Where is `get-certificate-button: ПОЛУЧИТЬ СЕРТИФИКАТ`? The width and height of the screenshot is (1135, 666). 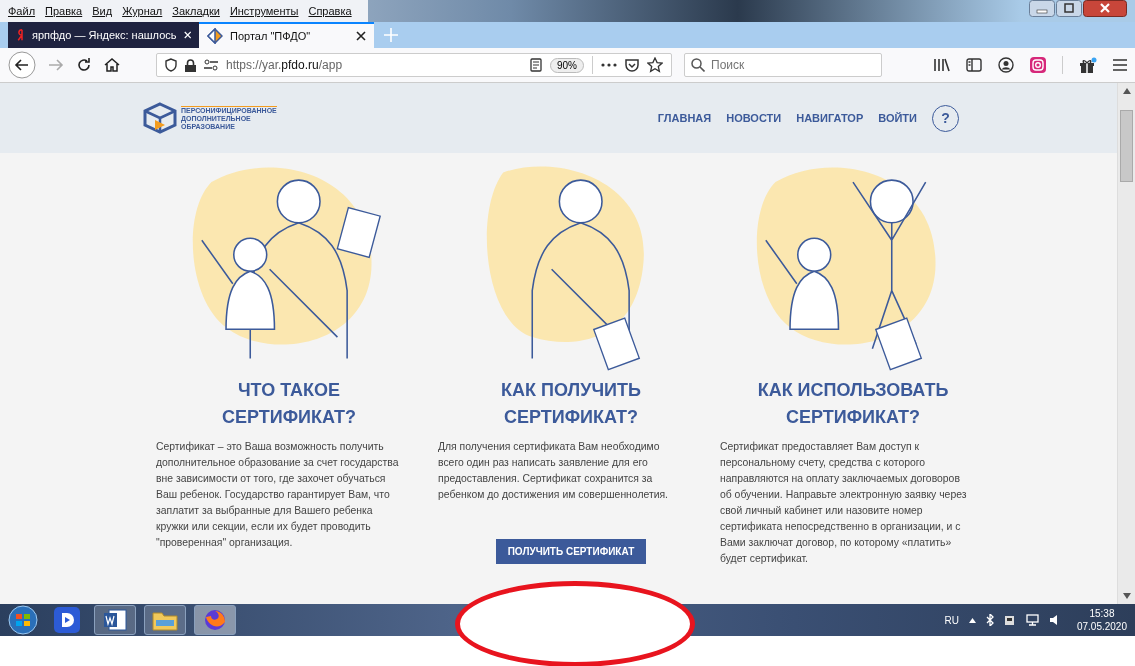
get-certificate-button: ПОЛУЧИТЬ СЕРТИФИКАТ is located at coordinates (571, 551).